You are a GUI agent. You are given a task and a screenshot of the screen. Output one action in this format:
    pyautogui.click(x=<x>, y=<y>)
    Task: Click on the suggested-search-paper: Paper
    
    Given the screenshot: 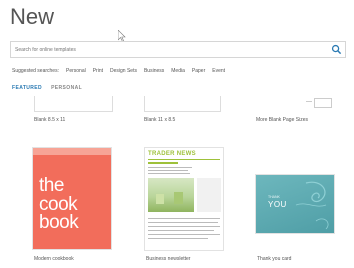 What is the action you would take?
    pyautogui.click(x=198, y=71)
    